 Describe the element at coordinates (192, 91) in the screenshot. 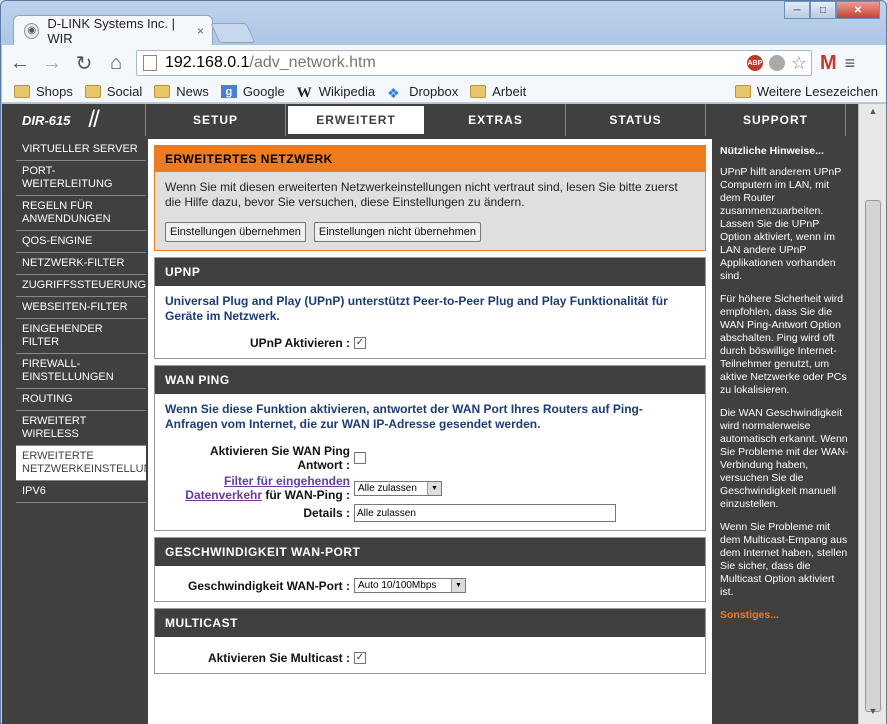

I see `bookmark-label: News` at that location.